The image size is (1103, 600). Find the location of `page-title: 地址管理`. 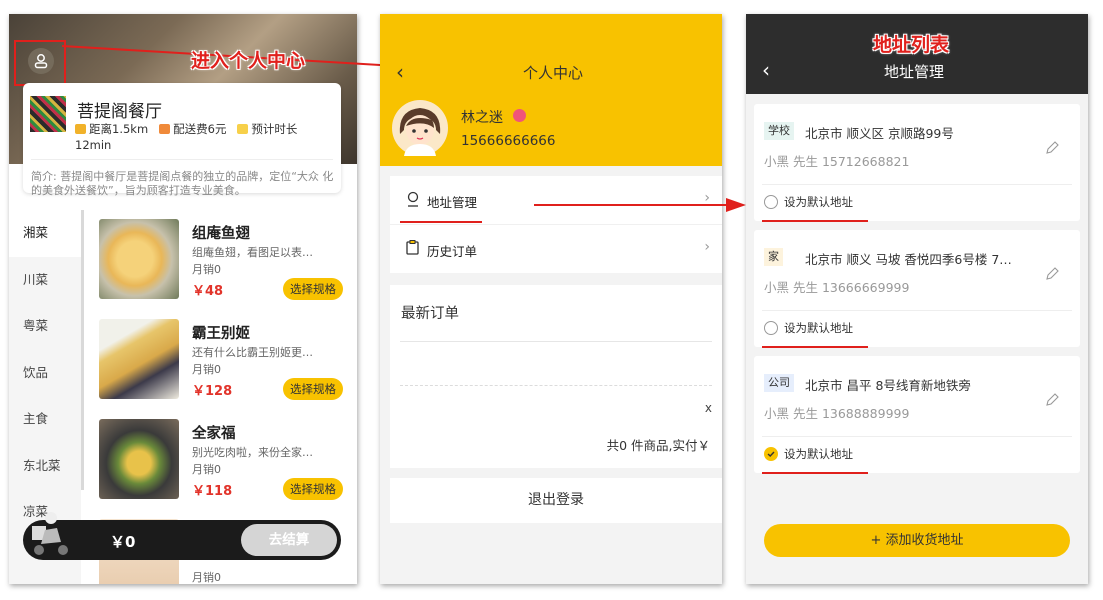

page-title: 地址管理 is located at coordinates (914, 72).